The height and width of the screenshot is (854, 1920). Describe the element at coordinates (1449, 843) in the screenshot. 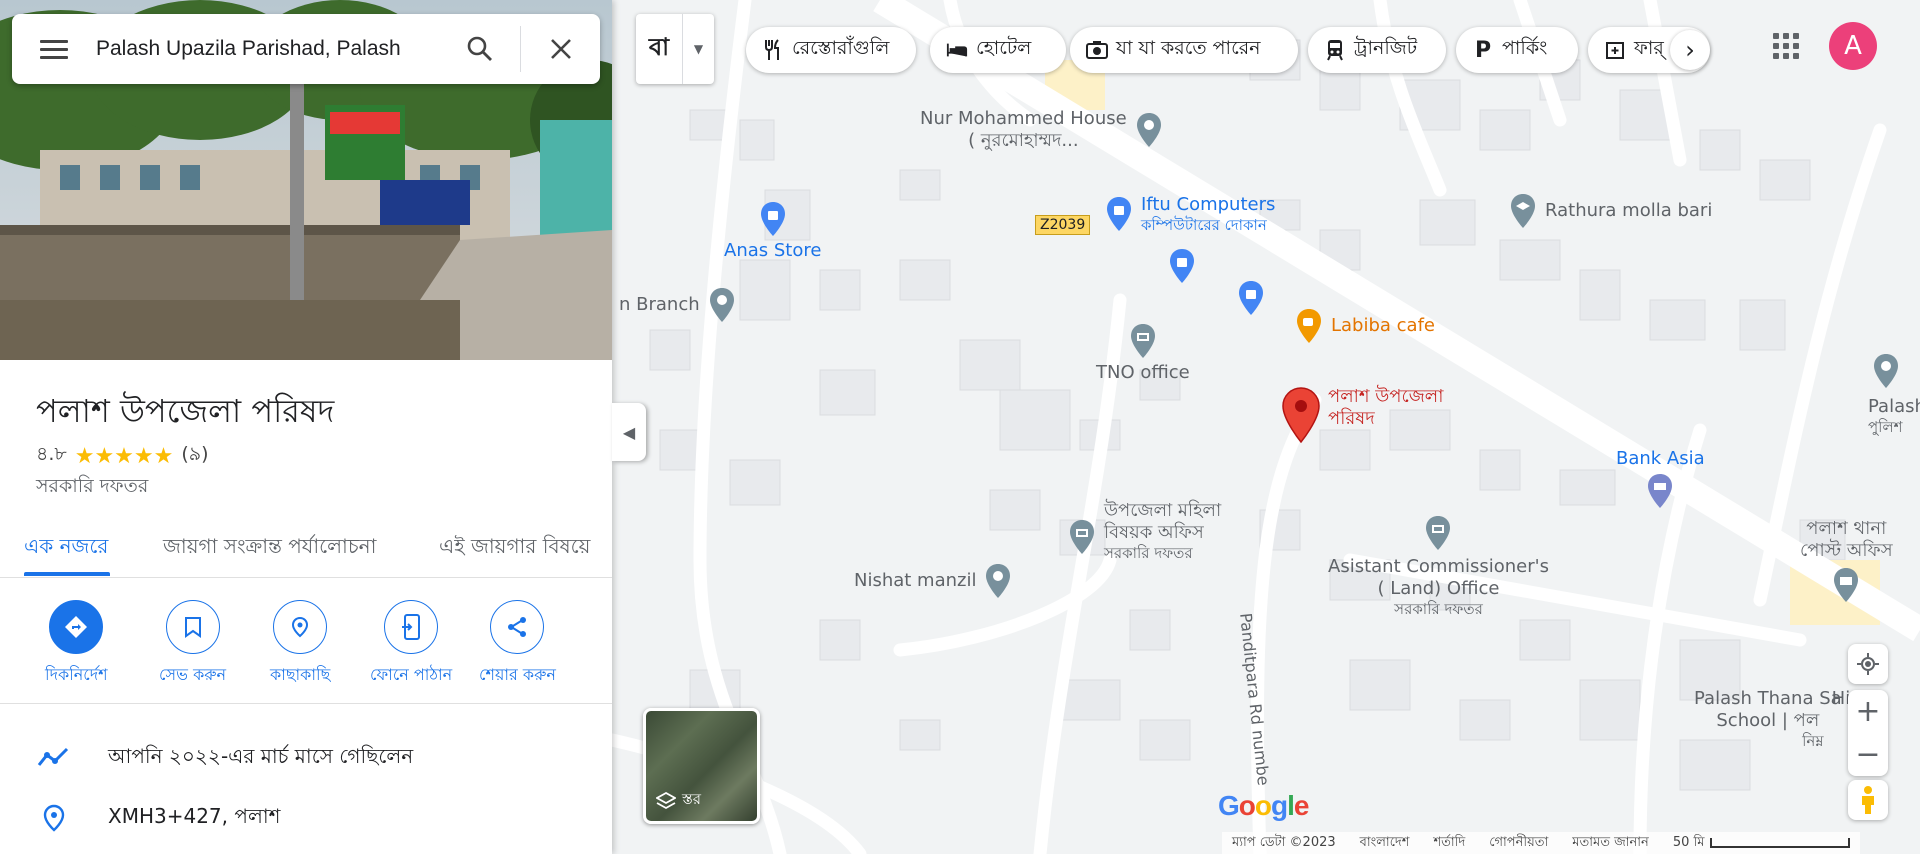

I see `terms-link: শর্তাদি` at that location.